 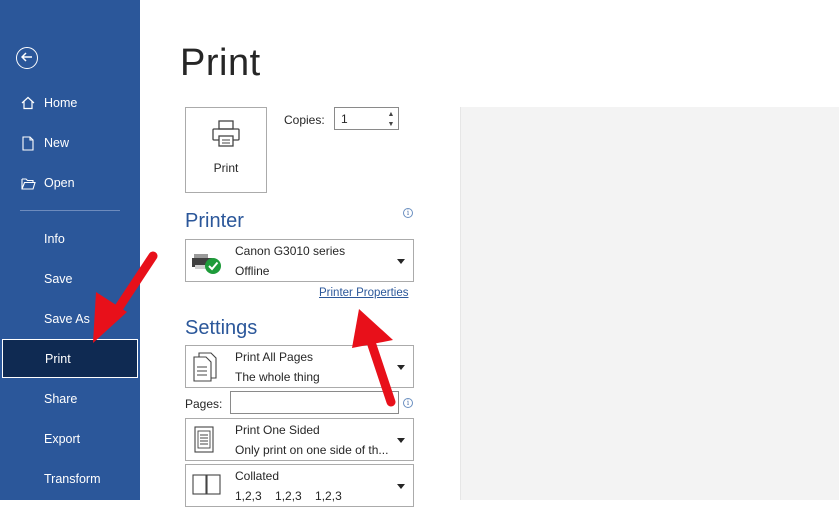 I want to click on nav-item-home: Home, so click(x=70, y=103).